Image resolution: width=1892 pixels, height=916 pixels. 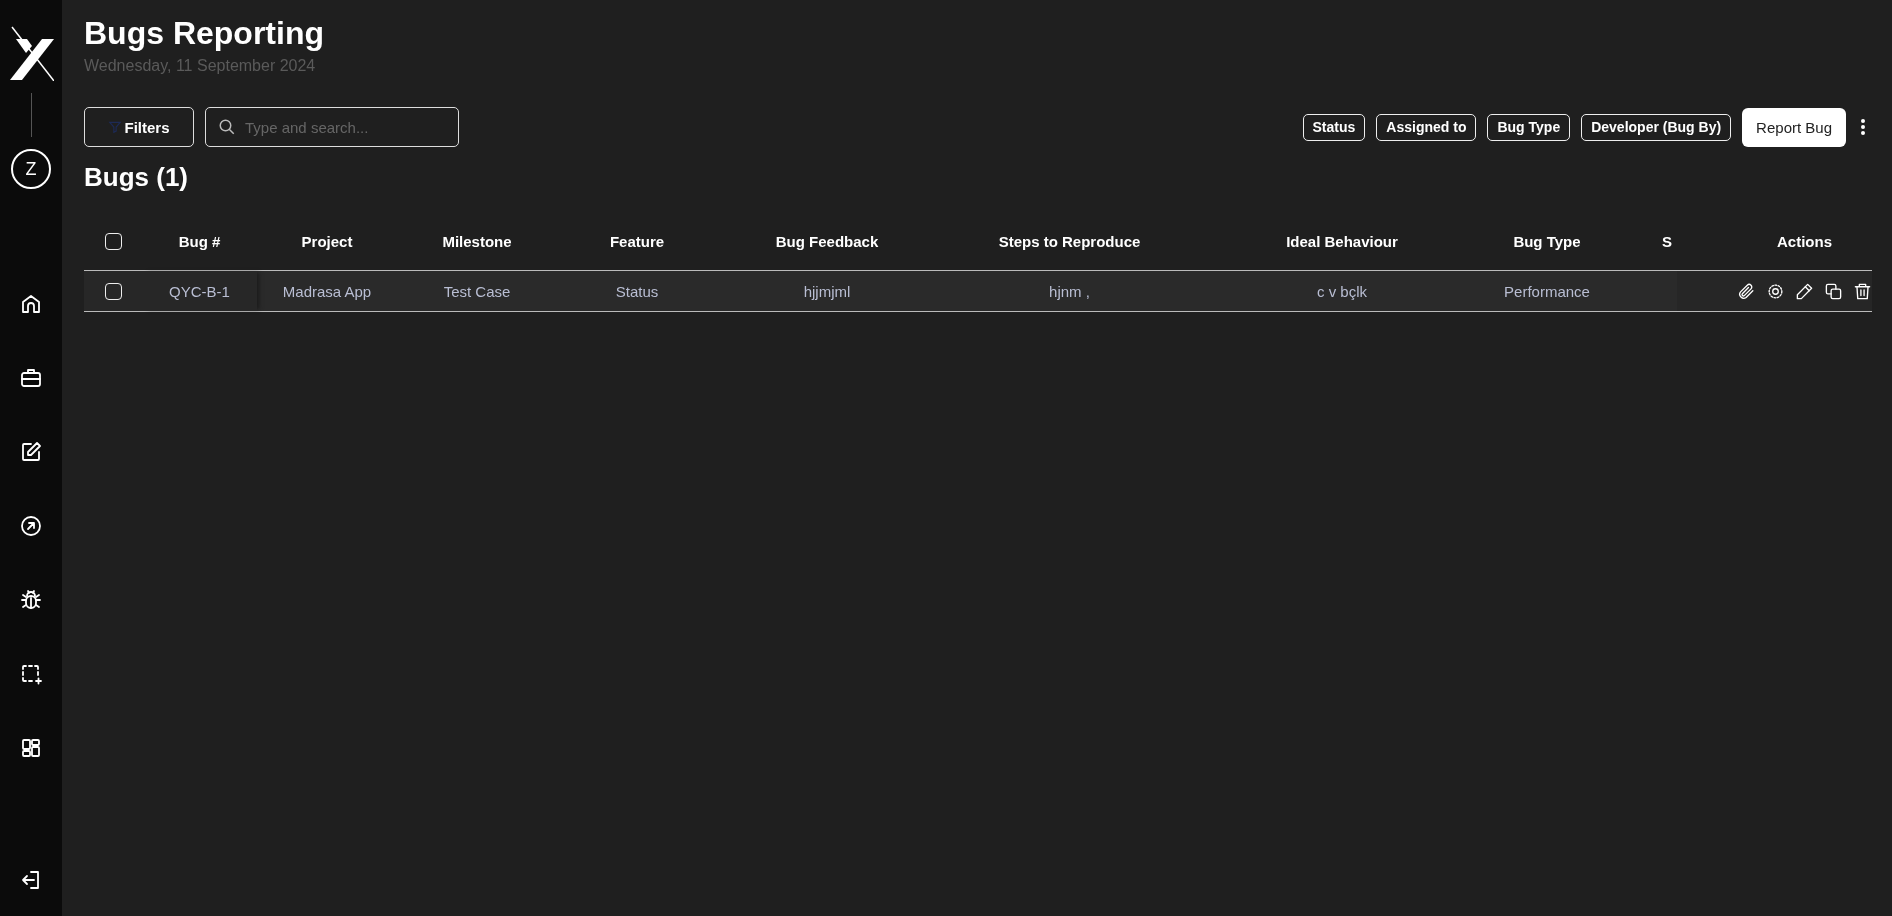 I want to click on filter-chip: Developer (Bug By), so click(x=1656, y=127).